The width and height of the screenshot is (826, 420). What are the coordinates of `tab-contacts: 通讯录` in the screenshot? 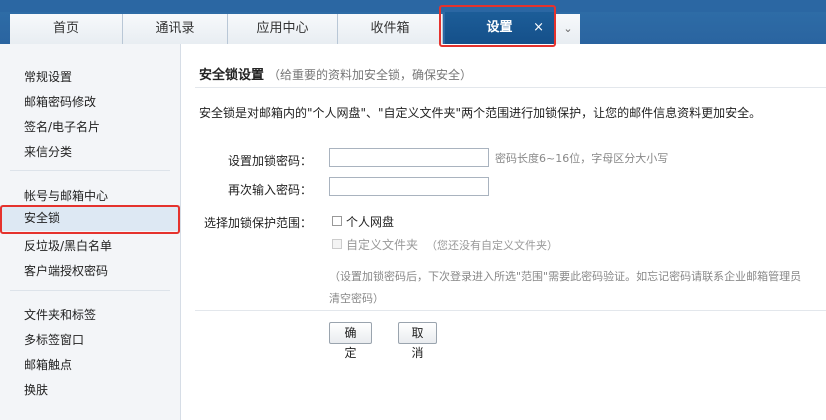 It's located at (175, 29).